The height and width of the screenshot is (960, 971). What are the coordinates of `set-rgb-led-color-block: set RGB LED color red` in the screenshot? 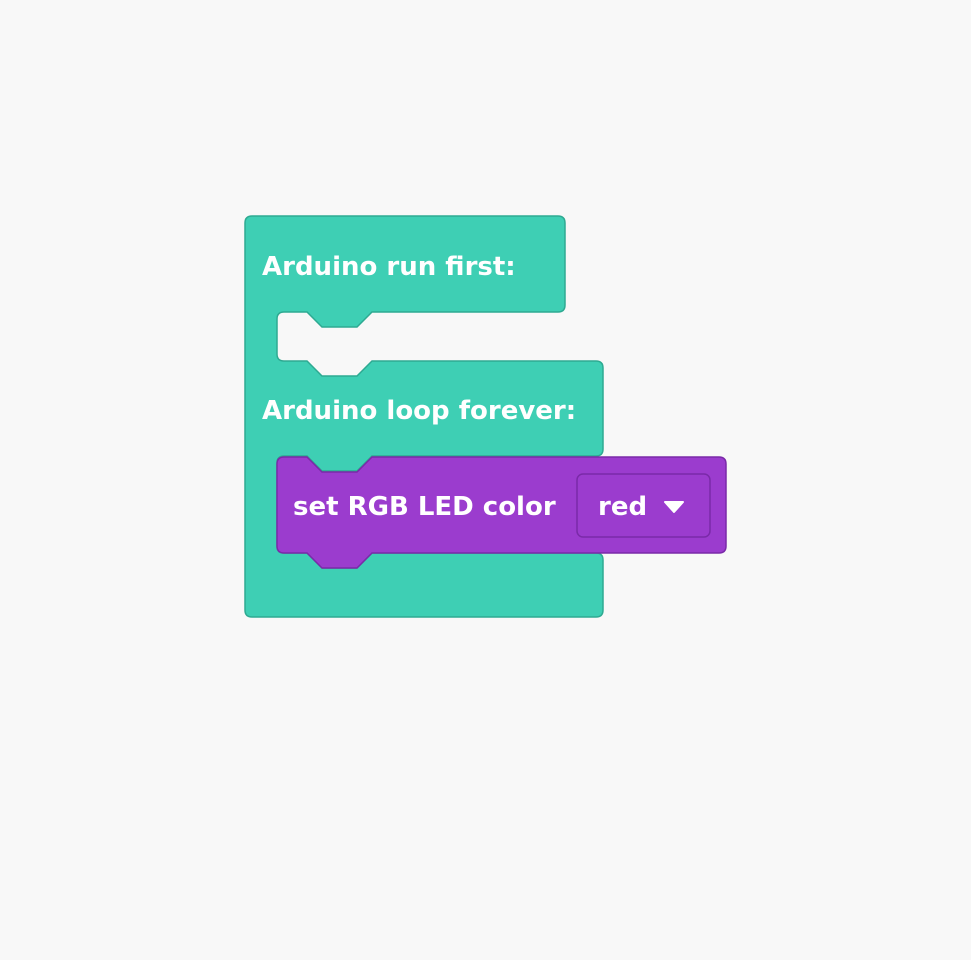 It's located at (501, 512).